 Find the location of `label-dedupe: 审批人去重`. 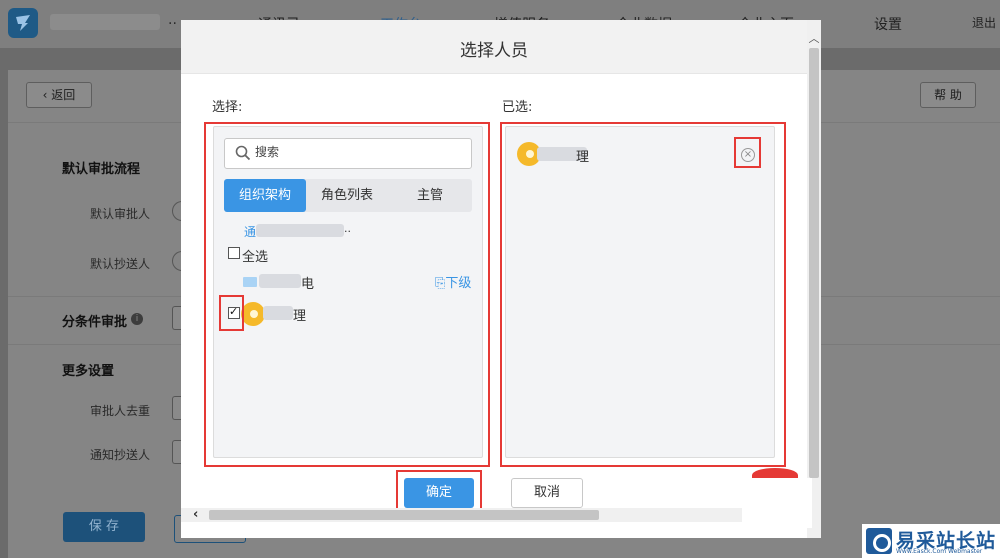

label-dedupe: 审批人去重 is located at coordinates (120, 411).